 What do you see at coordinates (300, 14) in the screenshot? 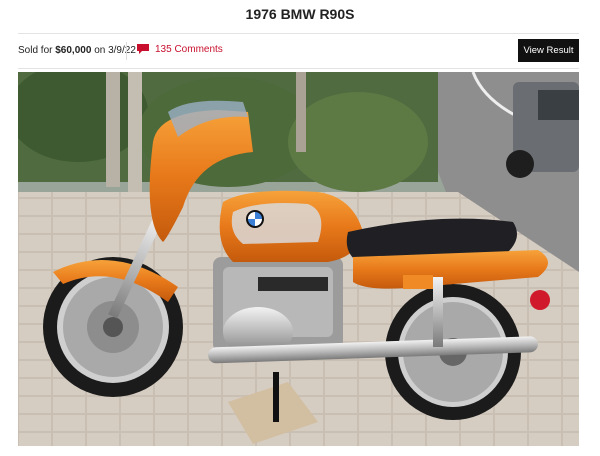
I see `listing-title: 1976 BMW R90S` at bounding box center [300, 14].